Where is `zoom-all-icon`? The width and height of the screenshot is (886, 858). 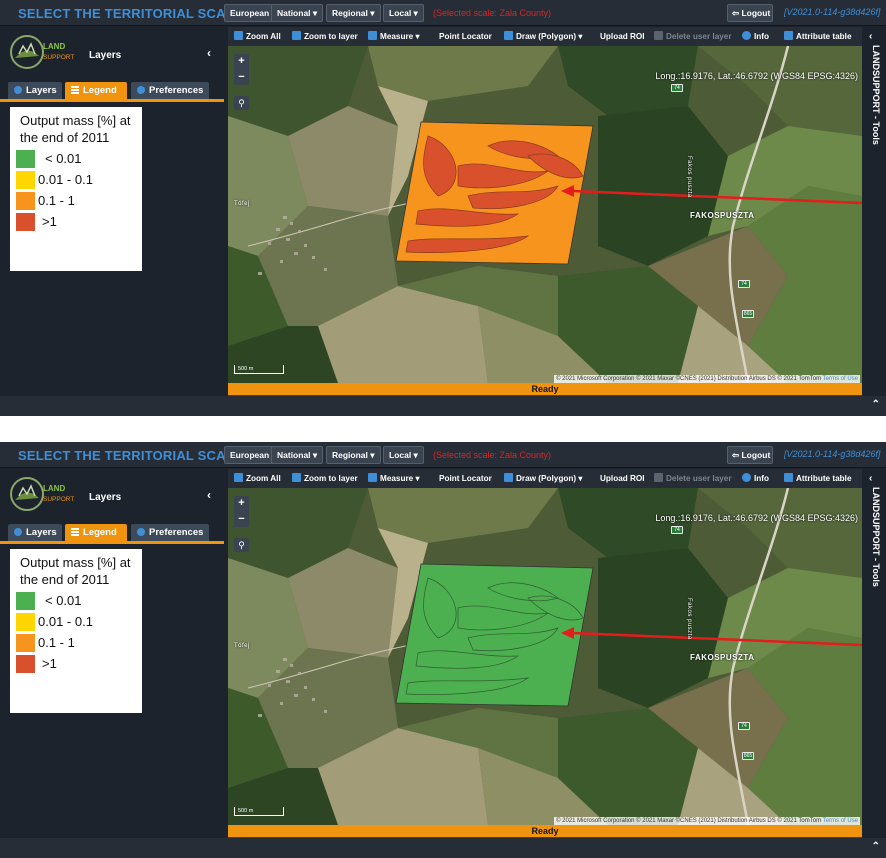 zoom-all-icon is located at coordinates (238, 35).